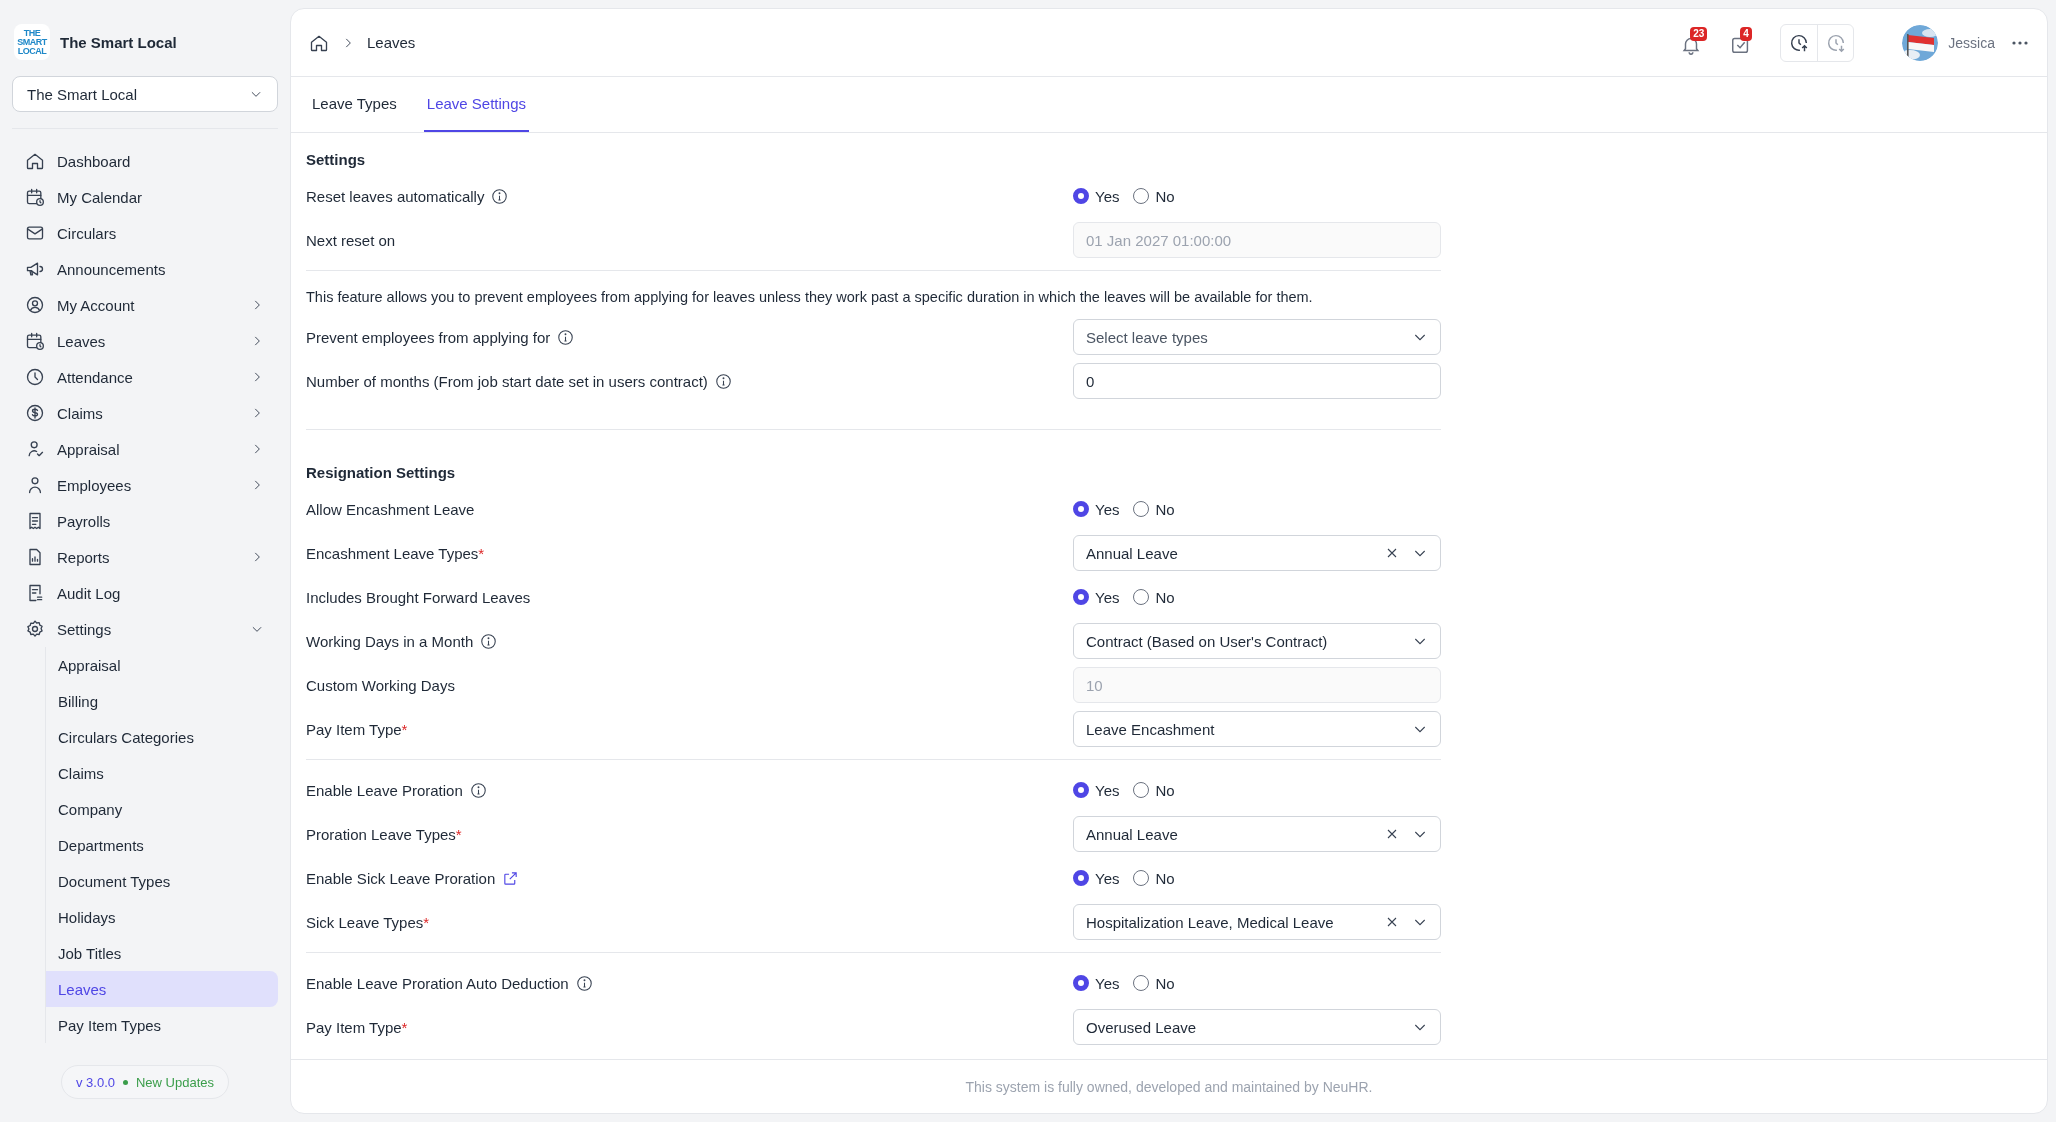  What do you see at coordinates (162, 665) in the screenshot?
I see `sidebar-subitem: Appraisal` at bounding box center [162, 665].